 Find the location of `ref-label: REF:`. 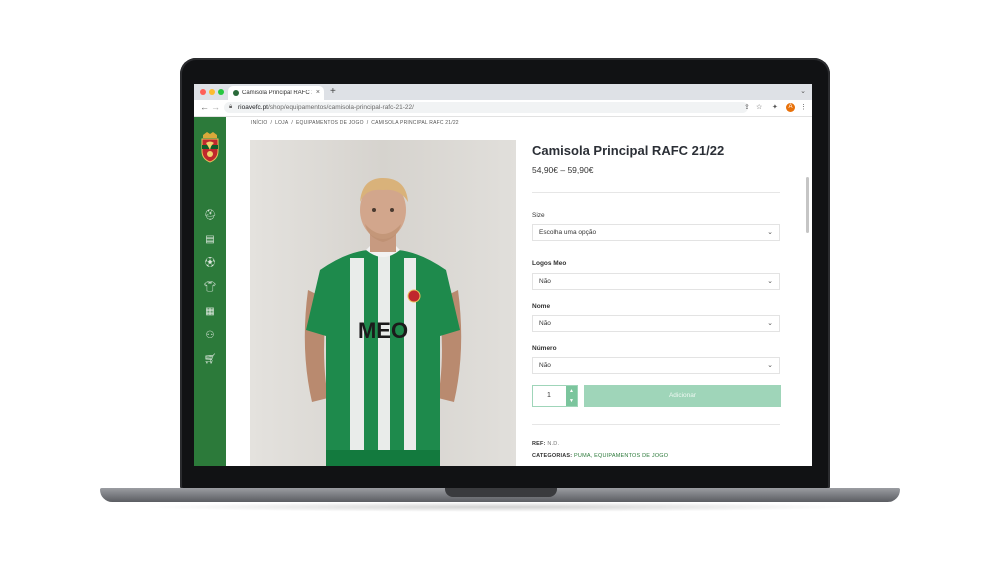

ref-label: REF: is located at coordinates (539, 444).